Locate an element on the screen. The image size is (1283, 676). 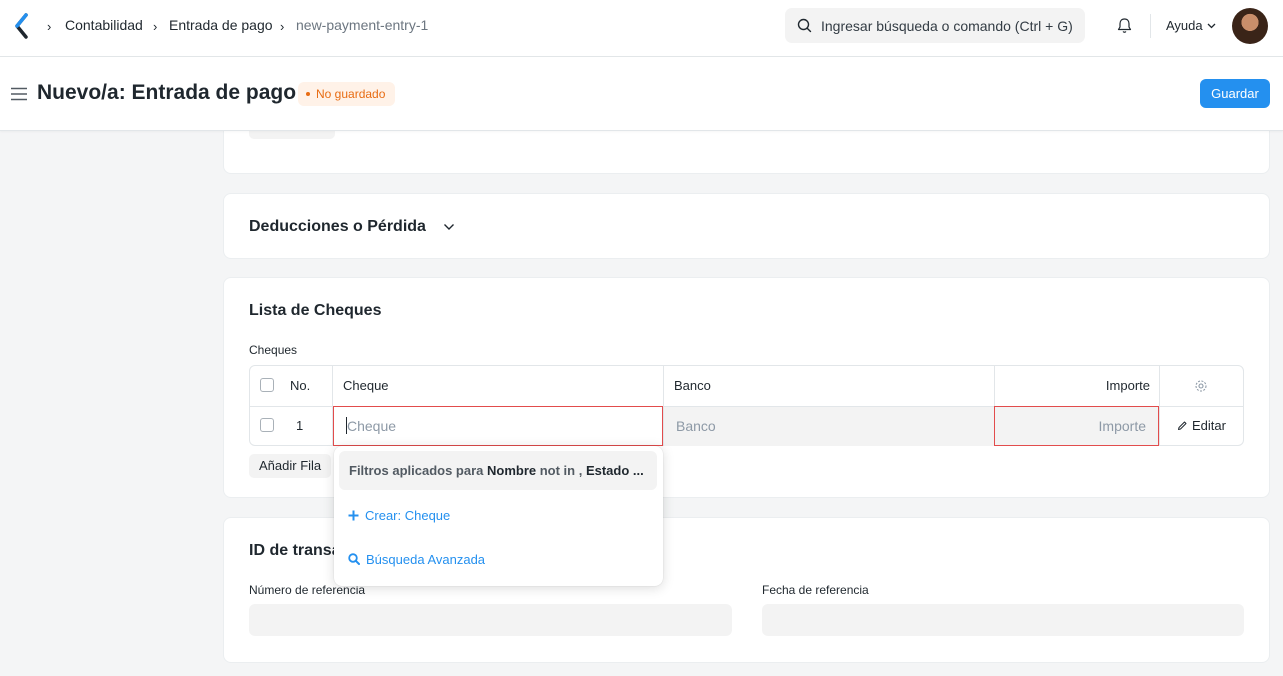
breadcrumb-contabilidad: Contabilidad is located at coordinates (104, 25).